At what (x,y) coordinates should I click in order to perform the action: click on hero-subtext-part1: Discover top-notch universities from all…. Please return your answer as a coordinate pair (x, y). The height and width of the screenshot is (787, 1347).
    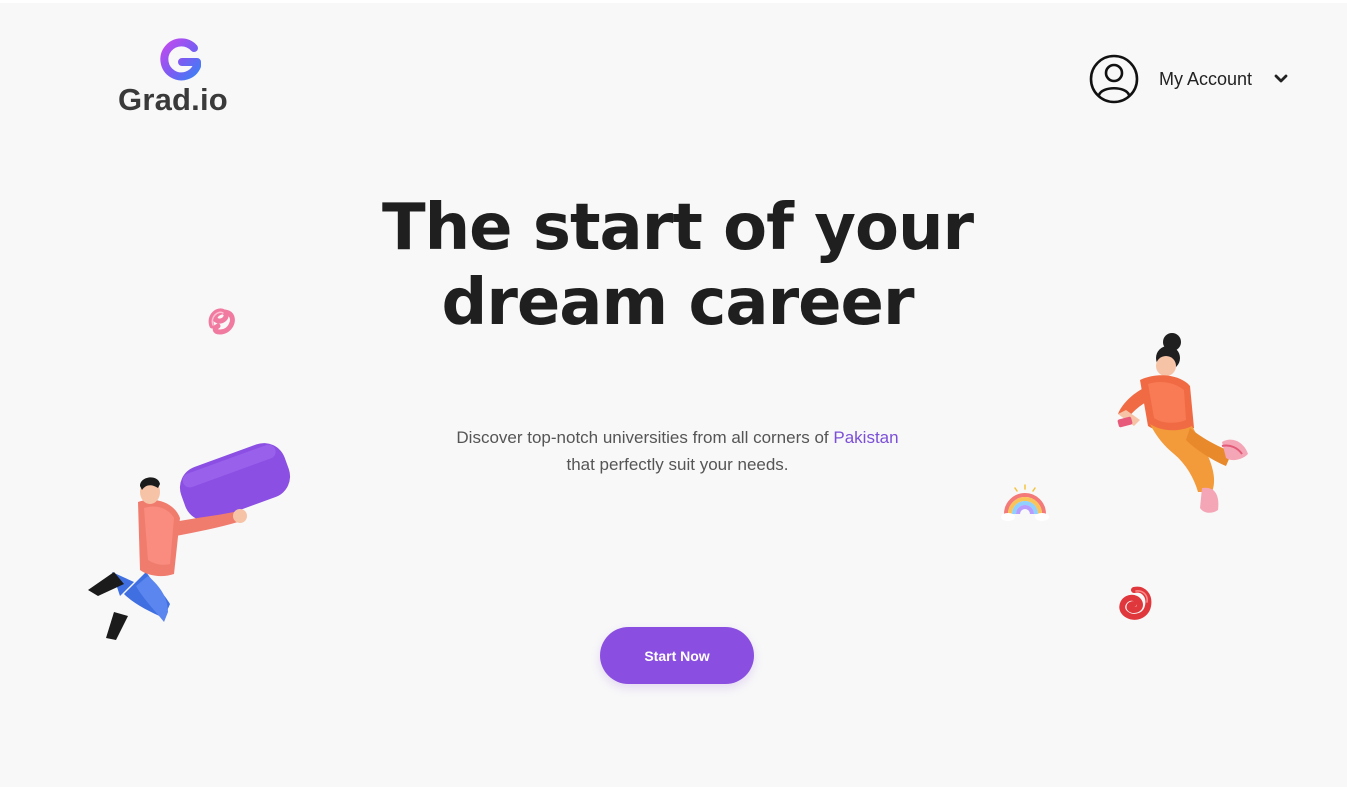
    Looking at the image, I should click on (645, 437).